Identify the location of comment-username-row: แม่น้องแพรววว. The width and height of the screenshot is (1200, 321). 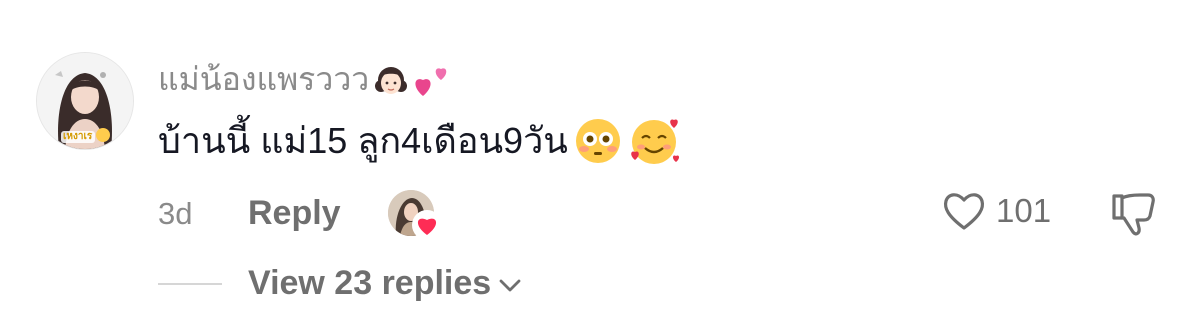
(305, 79).